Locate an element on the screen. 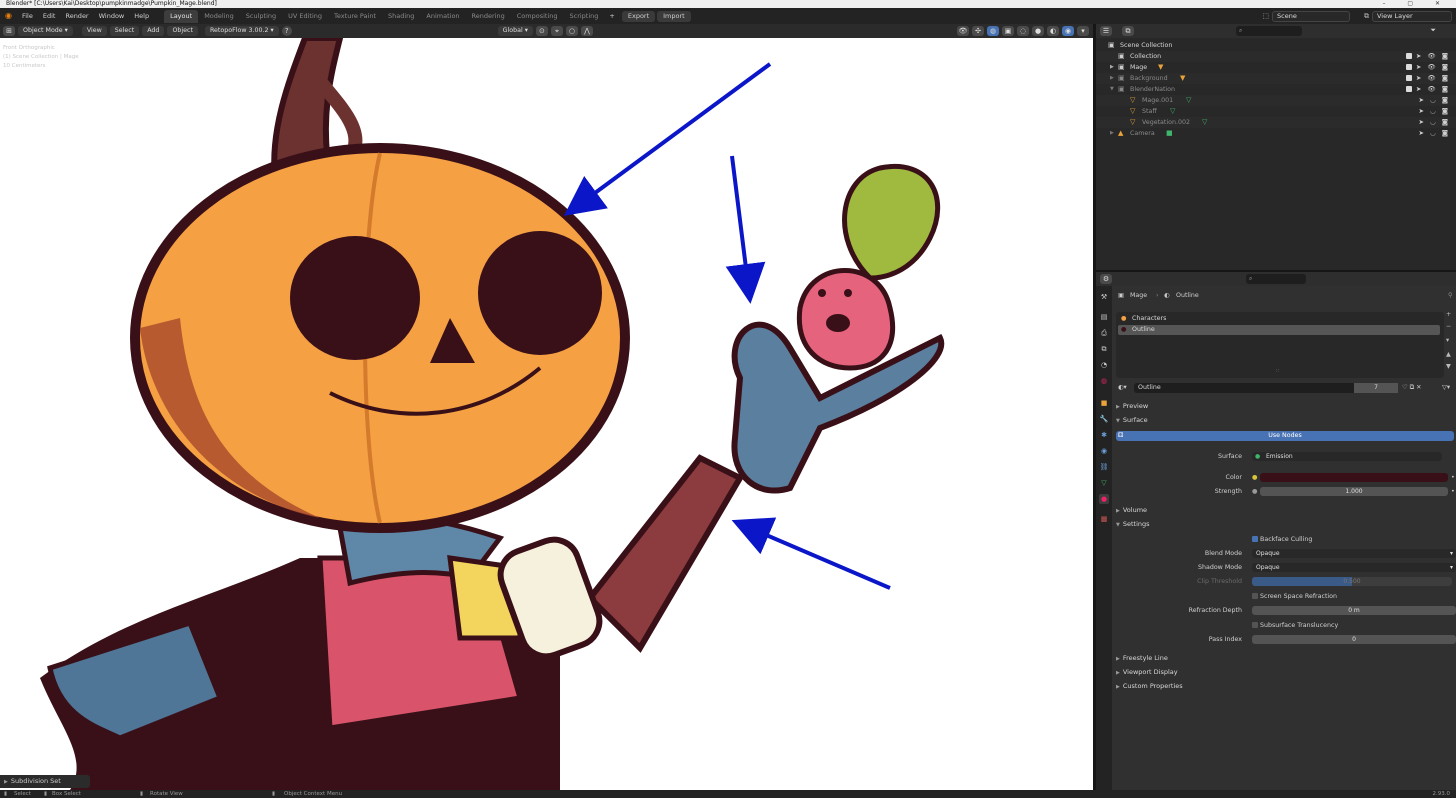 This screenshot has width=1456, height=798. outliner-search-field: ⌕ is located at coordinates (1269, 31).